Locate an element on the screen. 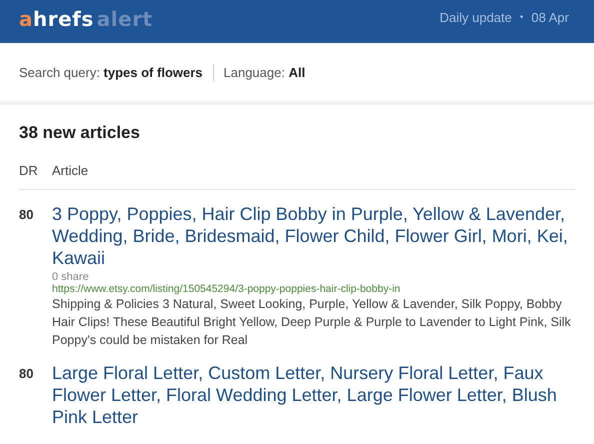 Image resolution: width=594 pixels, height=444 pixels. articles-heading: 38 new articles is located at coordinates (80, 133).